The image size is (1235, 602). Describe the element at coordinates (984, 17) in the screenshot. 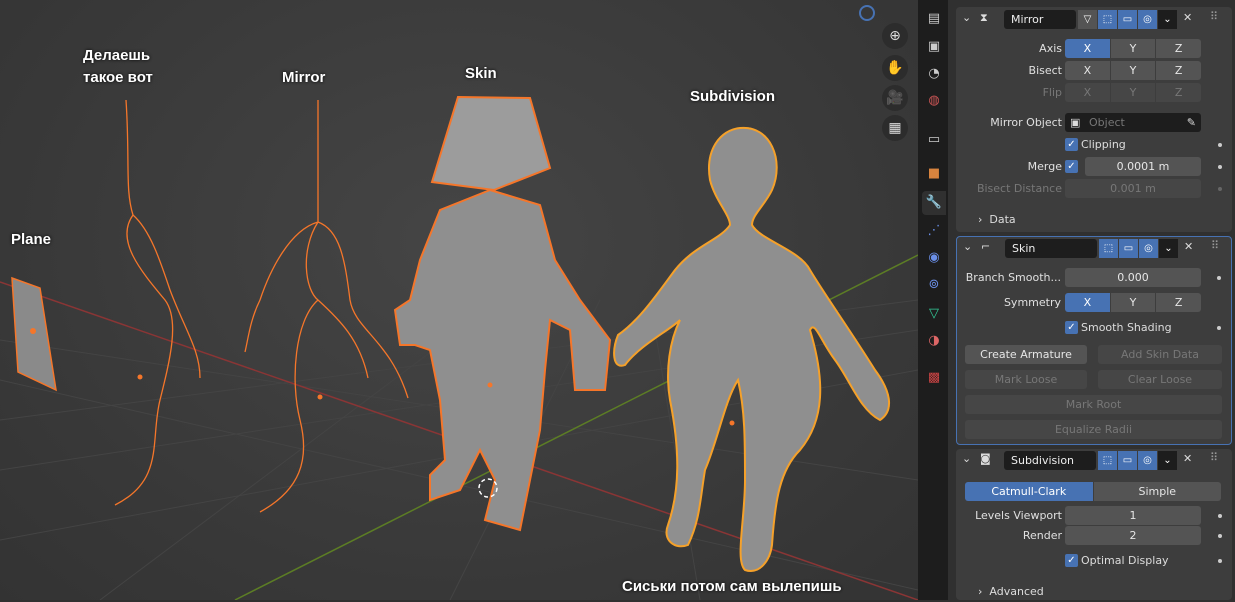

I see `mirror-modifier-icon: ⧗` at that location.